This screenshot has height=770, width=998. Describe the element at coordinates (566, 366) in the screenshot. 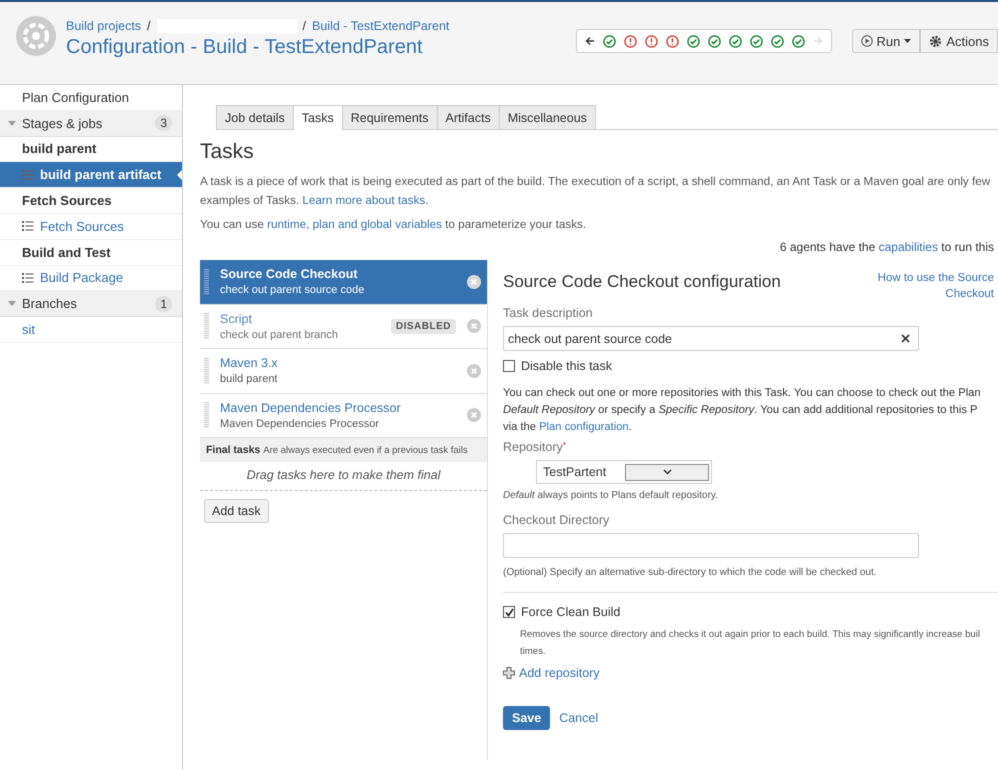

I see `checkbox-label: Disable this task` at that location.